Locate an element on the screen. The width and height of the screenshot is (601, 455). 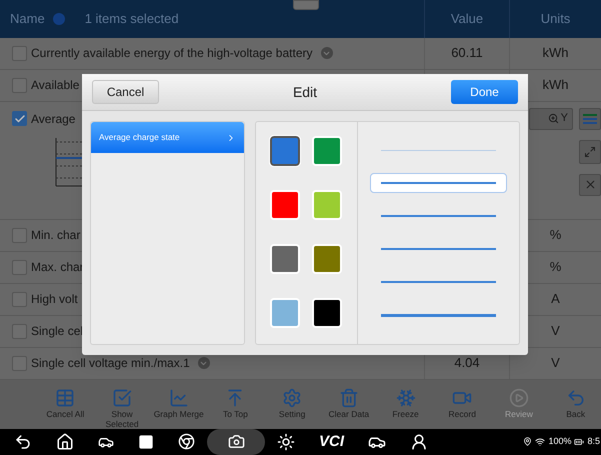
recents-icon is located at coordinates (146, 442).